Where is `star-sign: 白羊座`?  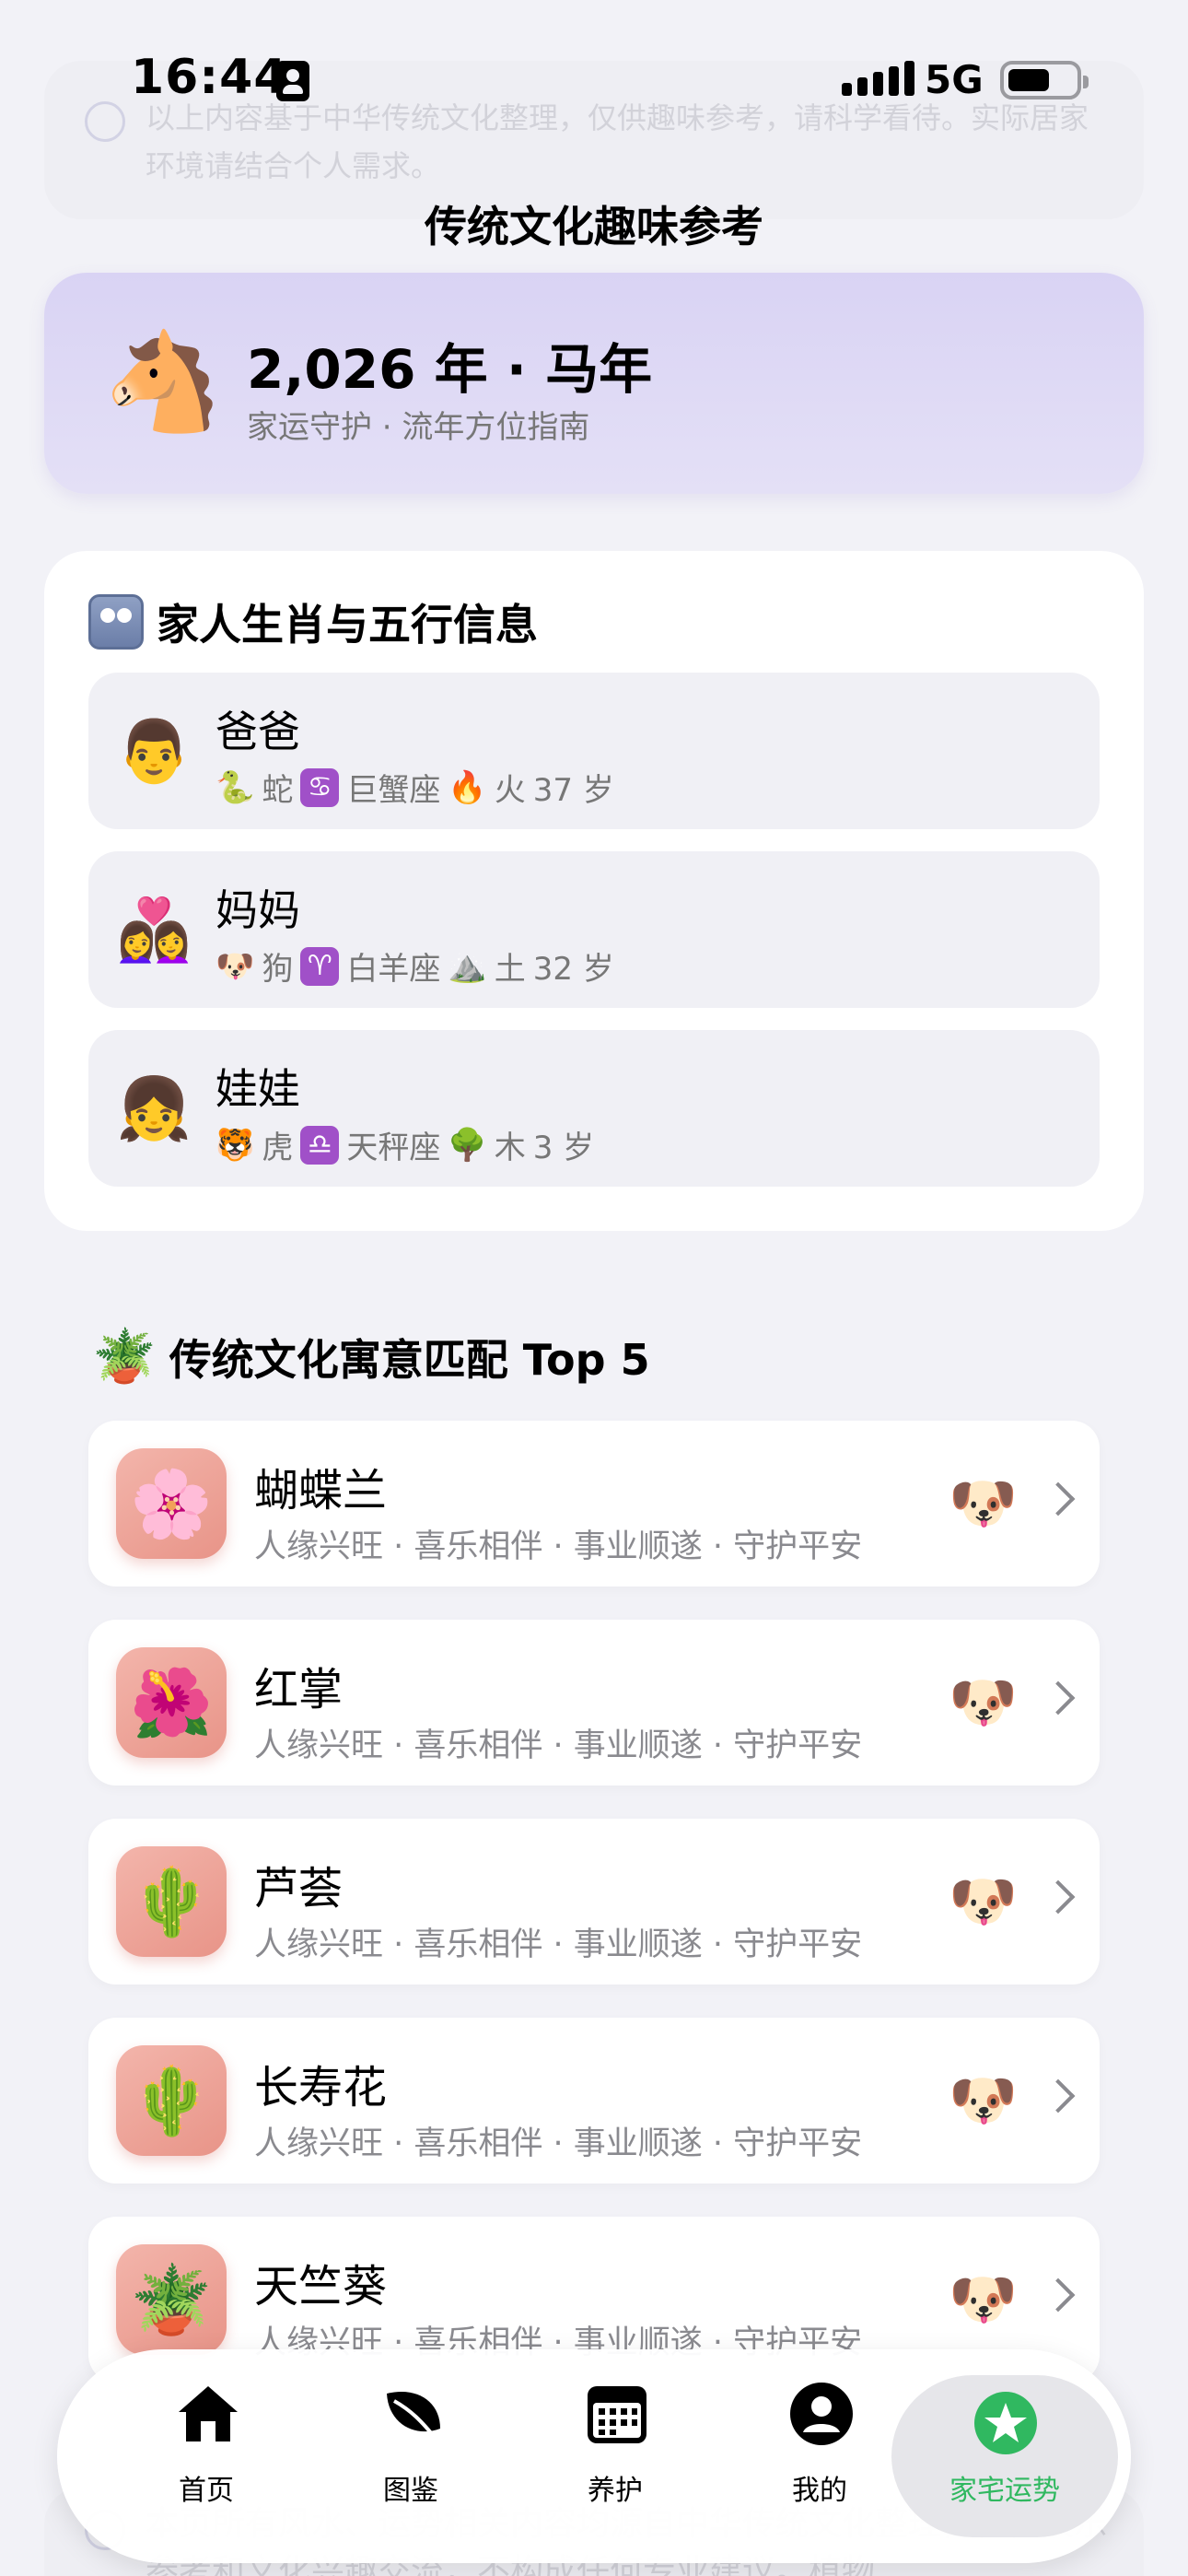
star-sign: 白羊座 is located at coordinates (393, 969).